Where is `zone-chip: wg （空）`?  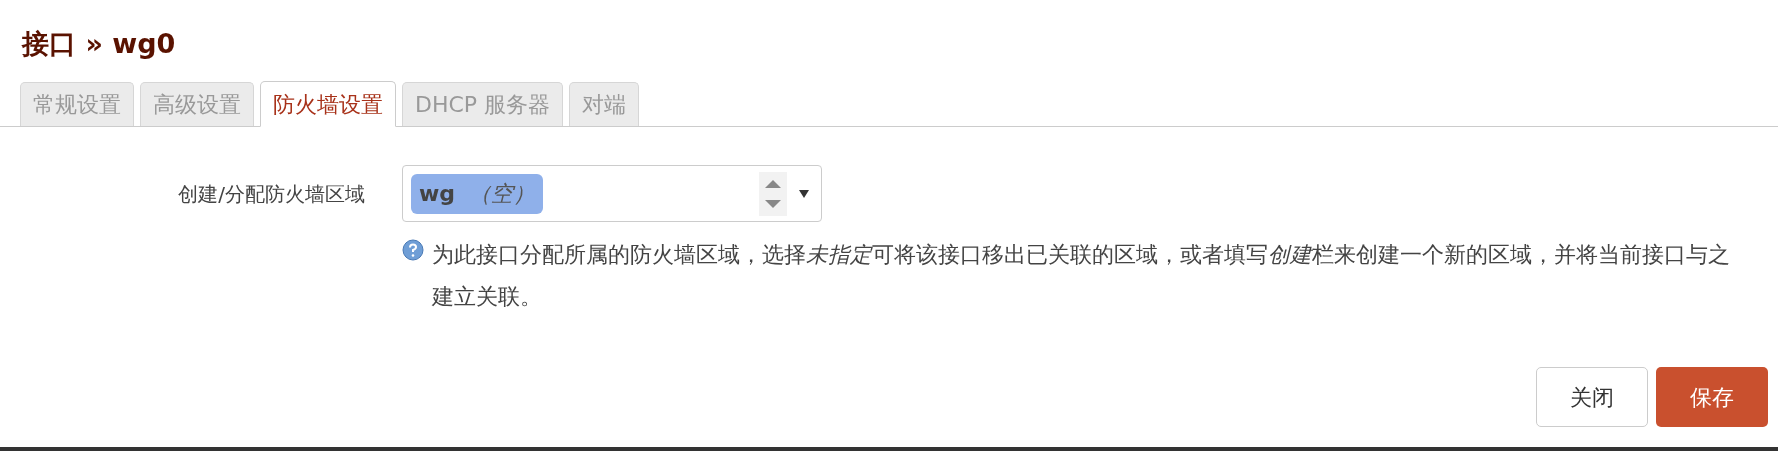 zone-chip: wg （空） is located at coordinates (477, 193).